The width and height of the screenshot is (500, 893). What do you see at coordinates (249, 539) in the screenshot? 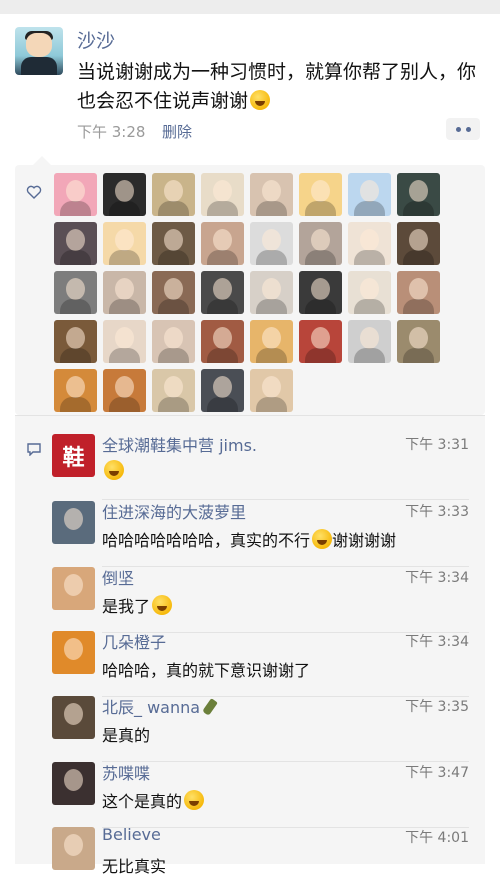
I see `comment-text: 哈哈哈哈哈哈哈，真实的不行 谢谢谢谢` at bounding box center [249, 539].